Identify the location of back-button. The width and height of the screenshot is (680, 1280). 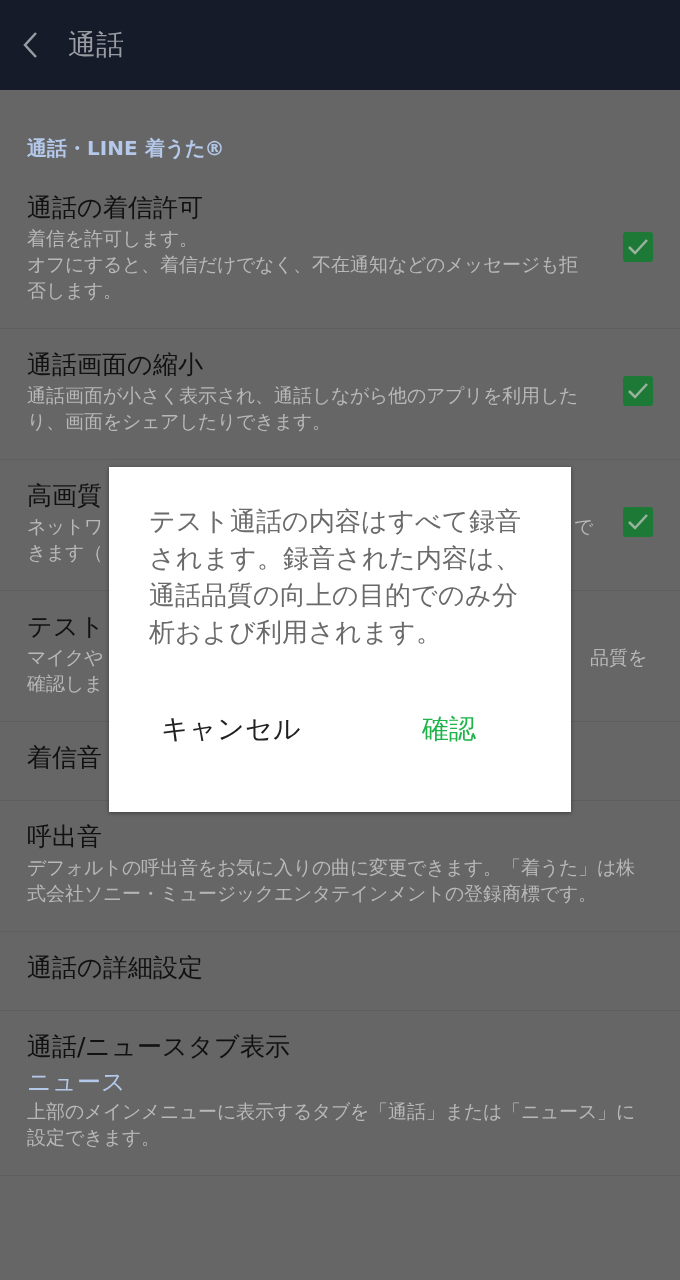
(30, 45).